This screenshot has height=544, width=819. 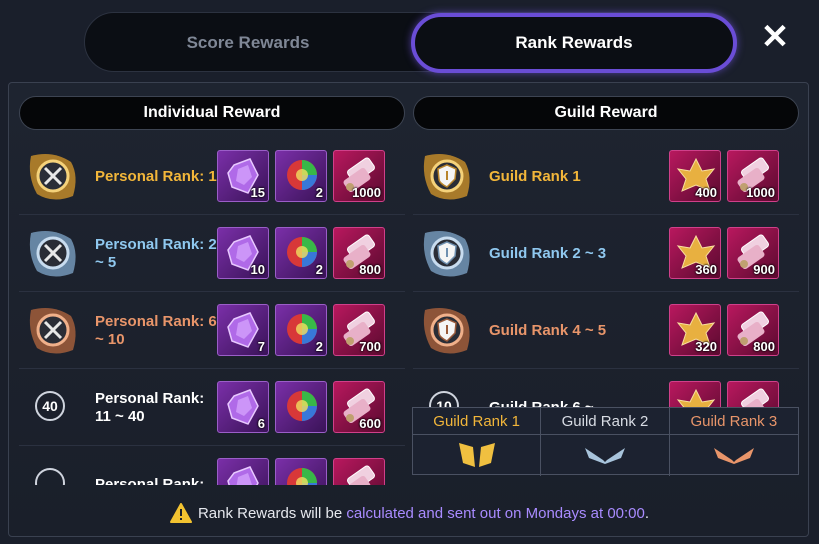 I want to click on silver-swords-emblem-icon, so click(x=53, y=253).